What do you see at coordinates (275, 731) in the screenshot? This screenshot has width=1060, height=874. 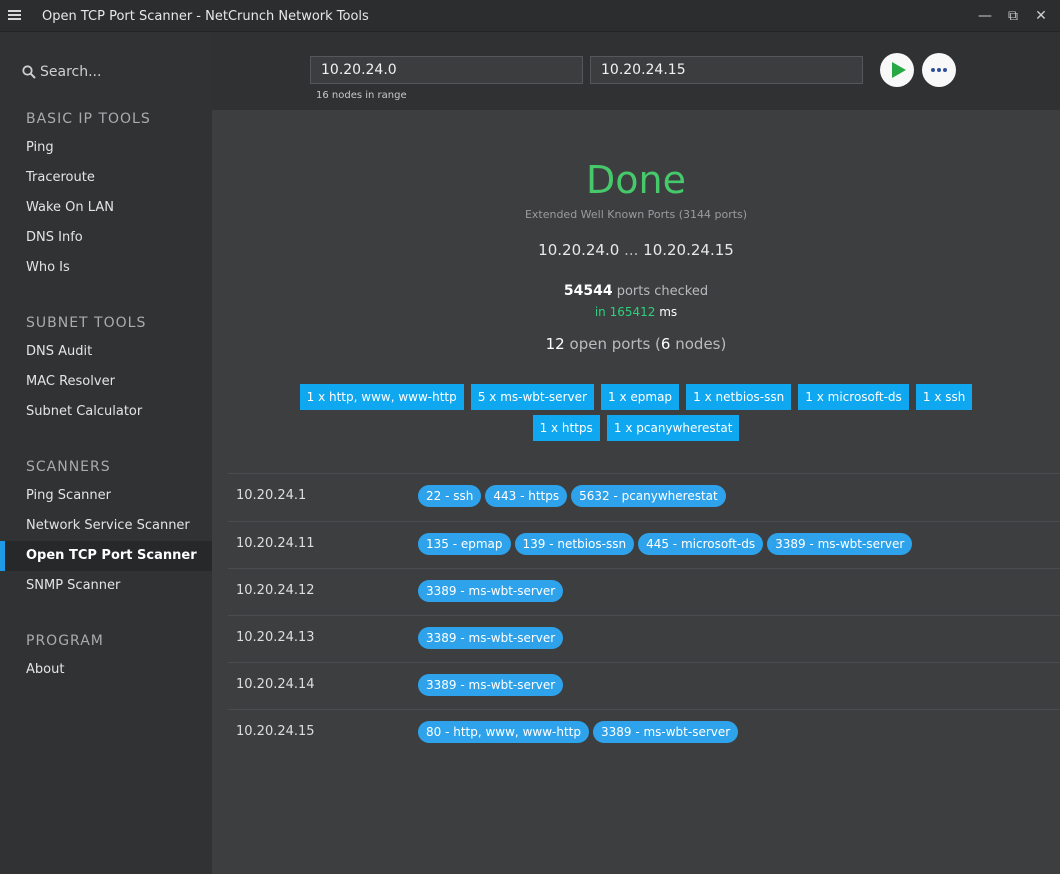 I see `node-ip: 10.20.24.15` at bounding box center [275, 731].